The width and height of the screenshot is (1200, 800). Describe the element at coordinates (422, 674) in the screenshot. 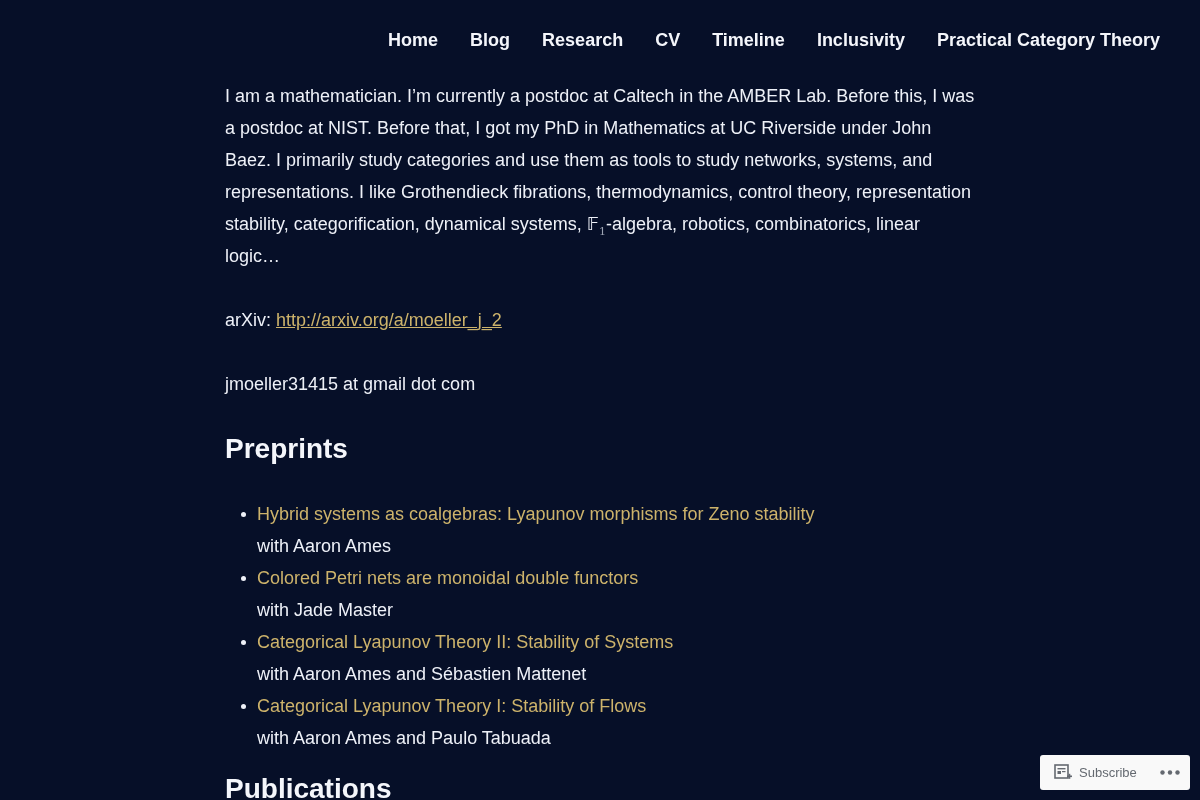

I see `preprint-authors: with Aaron Ames and Sébastien Mattenet` at that location.